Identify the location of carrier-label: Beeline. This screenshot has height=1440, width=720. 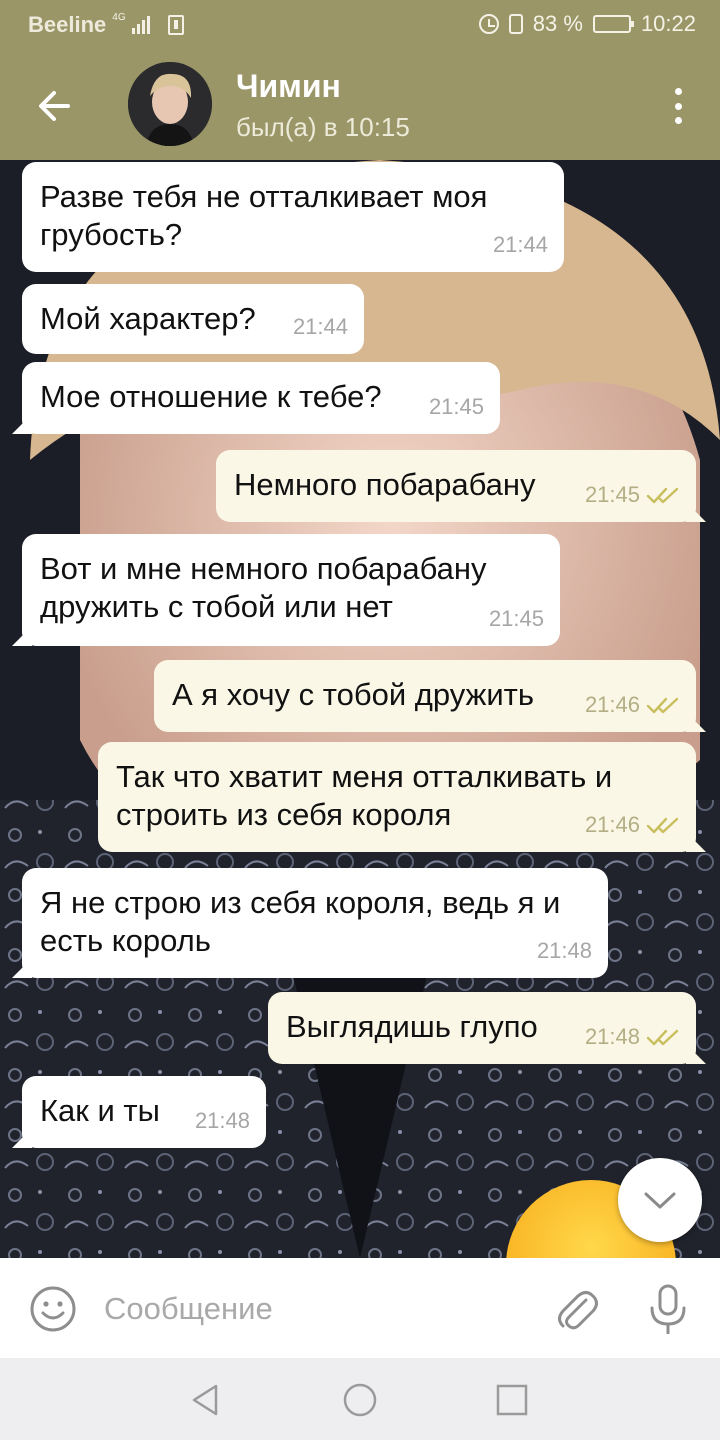
(67, 24).